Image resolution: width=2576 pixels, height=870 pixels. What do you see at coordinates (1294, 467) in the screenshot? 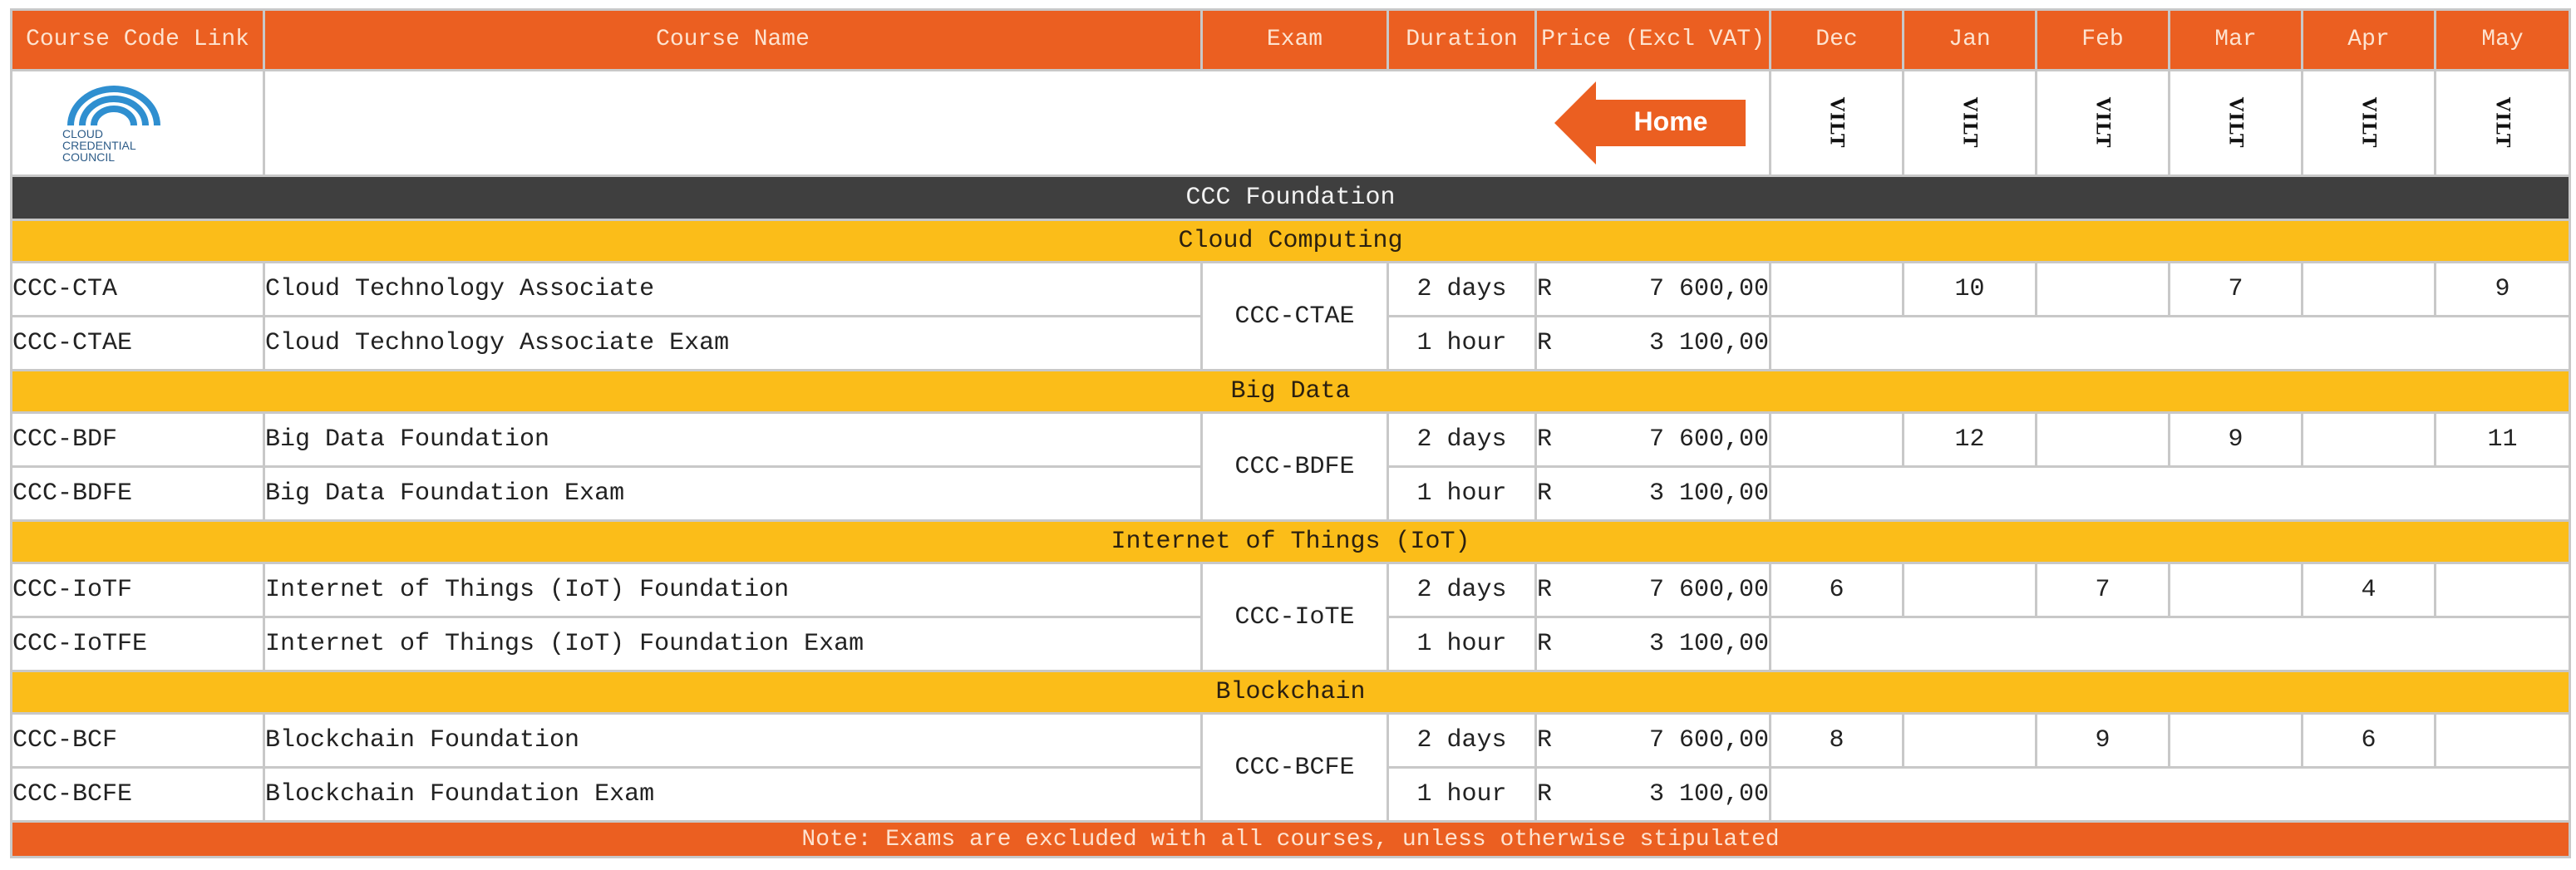
I see `exam-code: CCC-BDFE` at bounding box center [1294, 467].